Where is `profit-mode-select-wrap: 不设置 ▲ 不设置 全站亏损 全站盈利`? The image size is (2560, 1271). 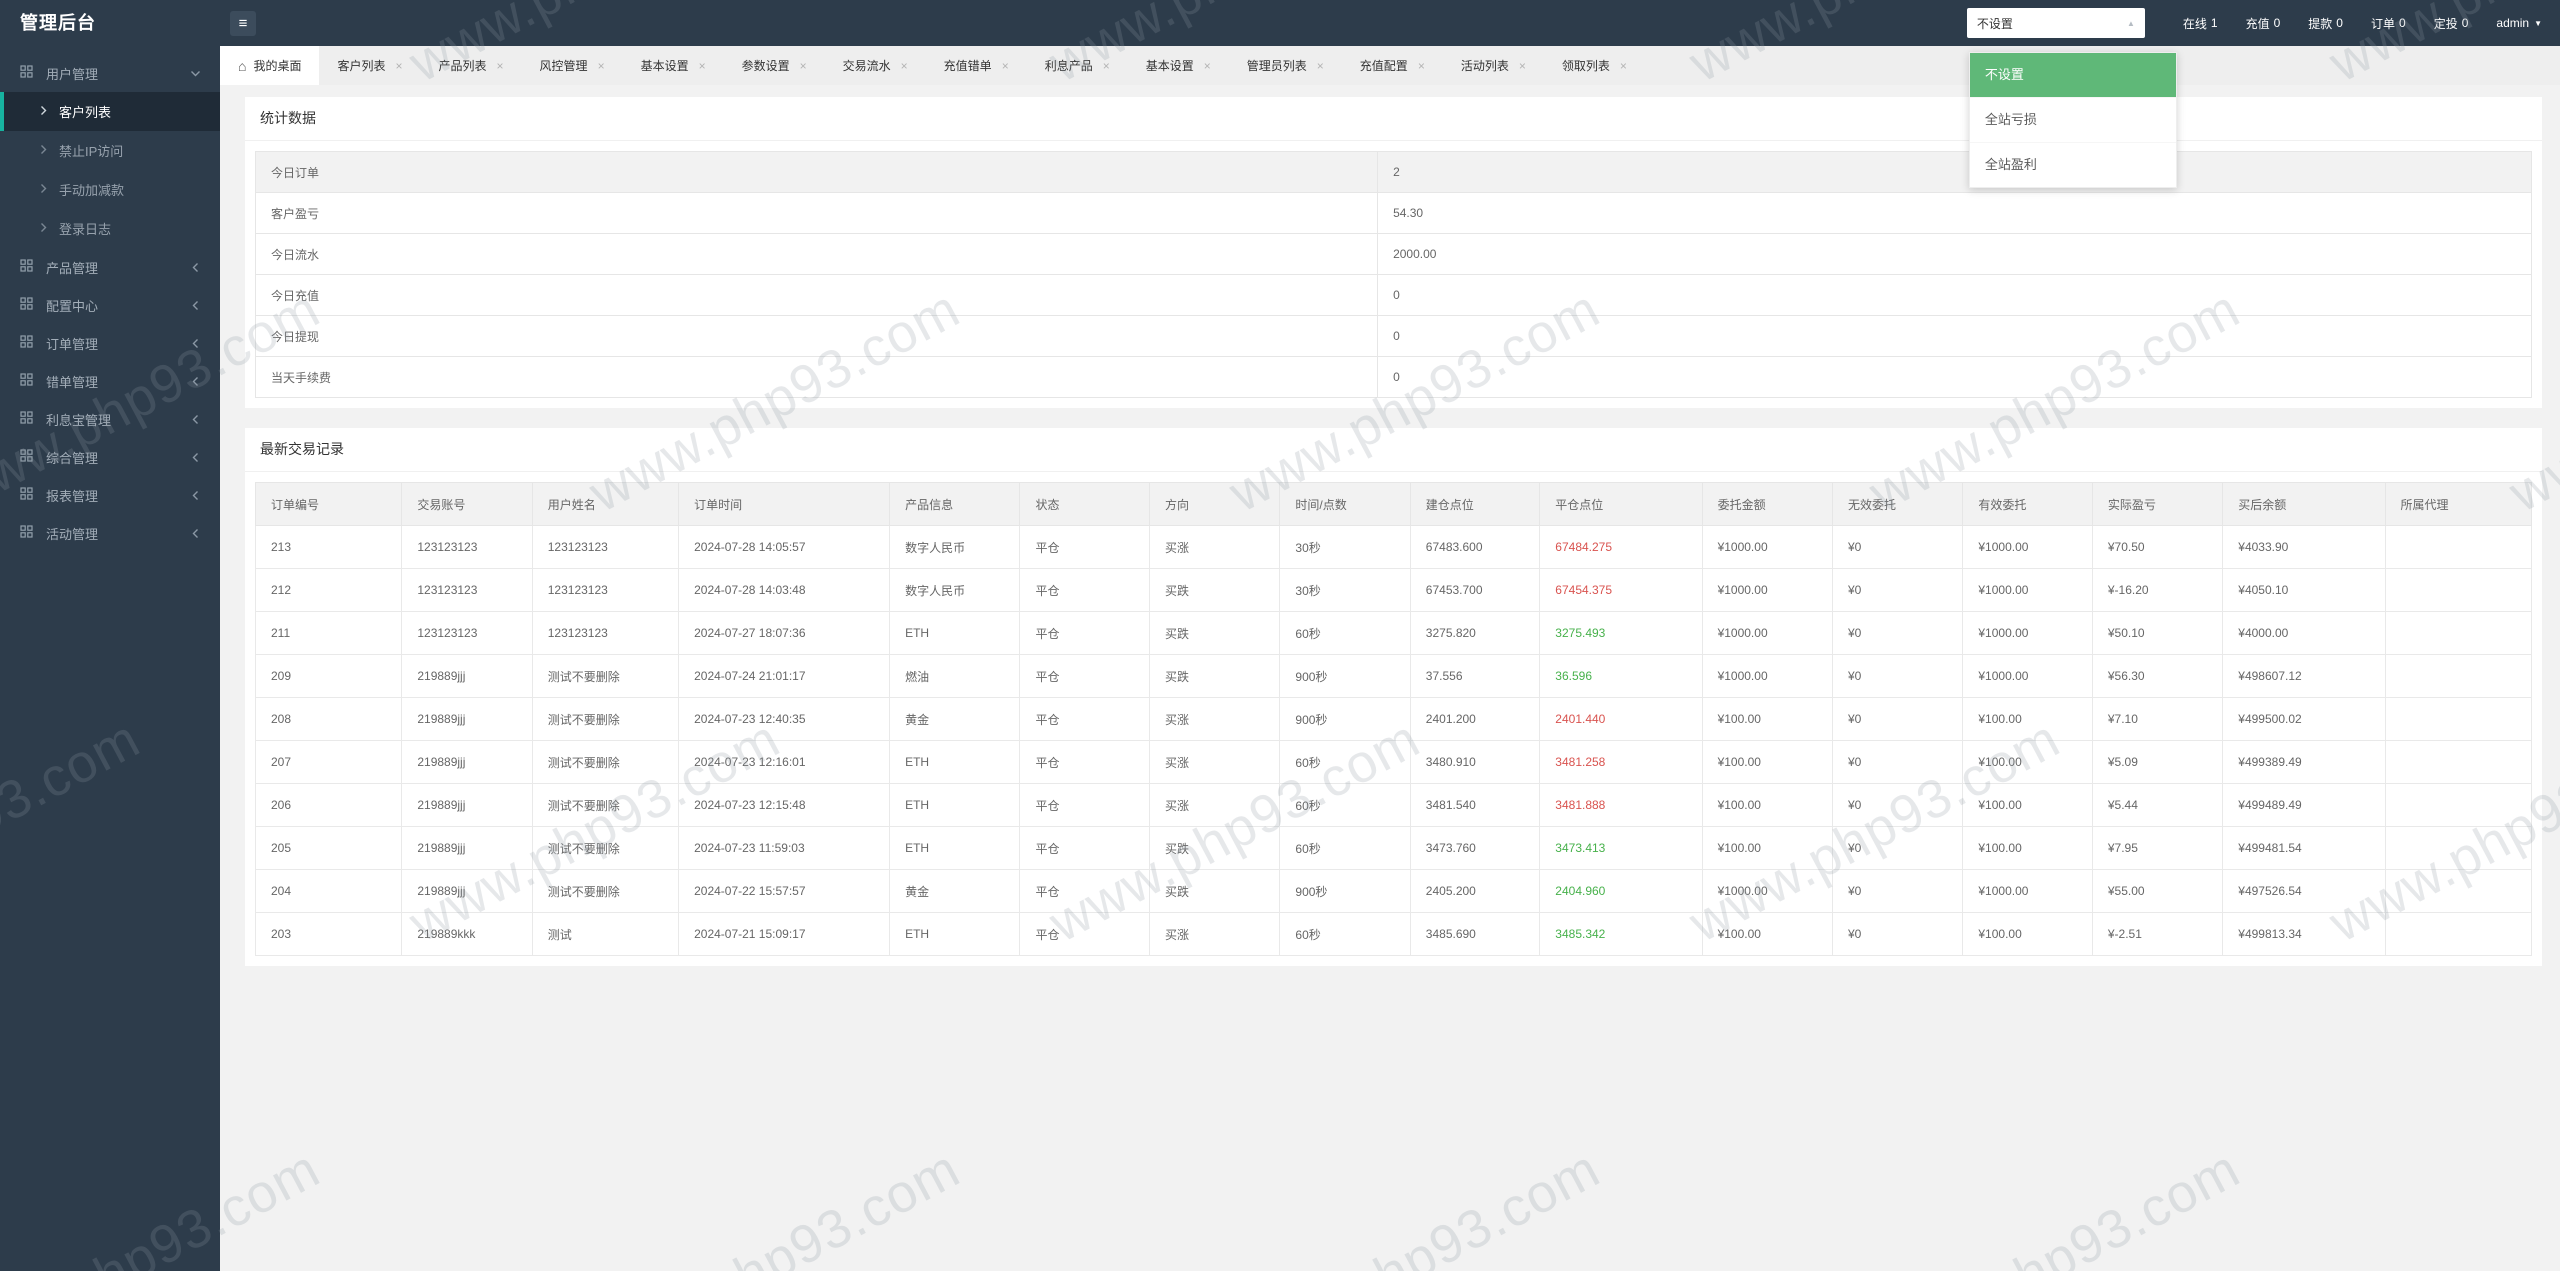 profit-mode-select-wrap: 不设置 ▲ 不设置 全站亏损 全站盈利 is located at coordinates (2071, 98).